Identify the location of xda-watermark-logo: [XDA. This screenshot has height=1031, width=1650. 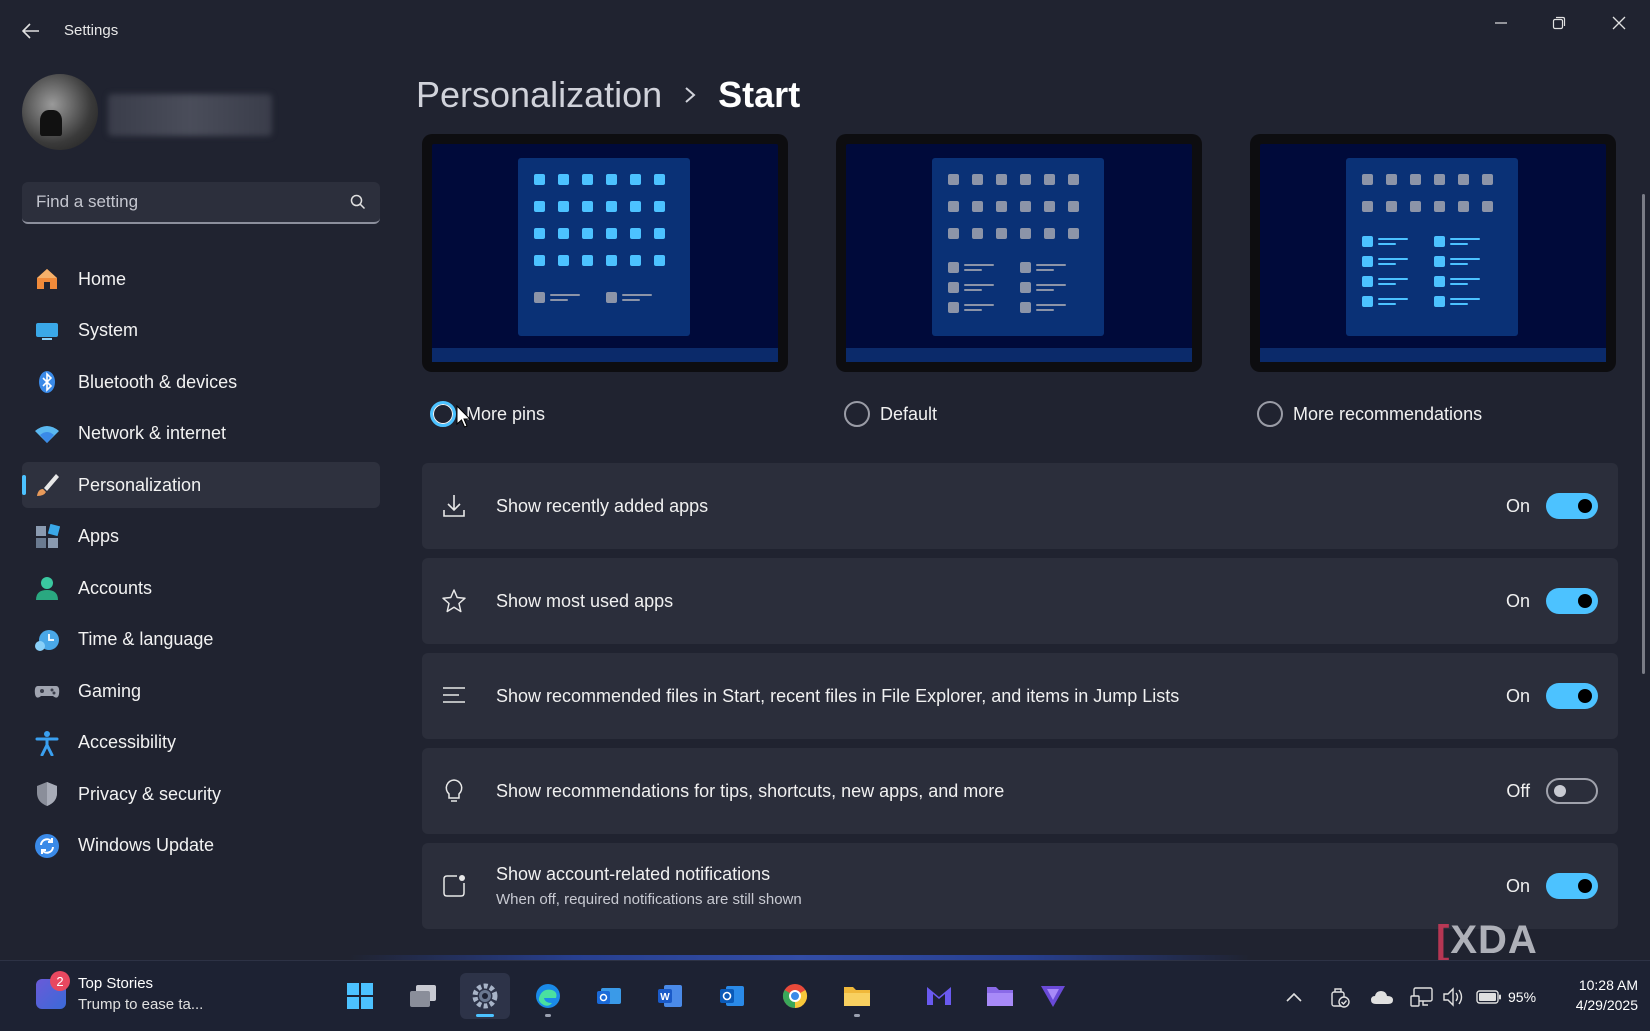
(1487, 940).